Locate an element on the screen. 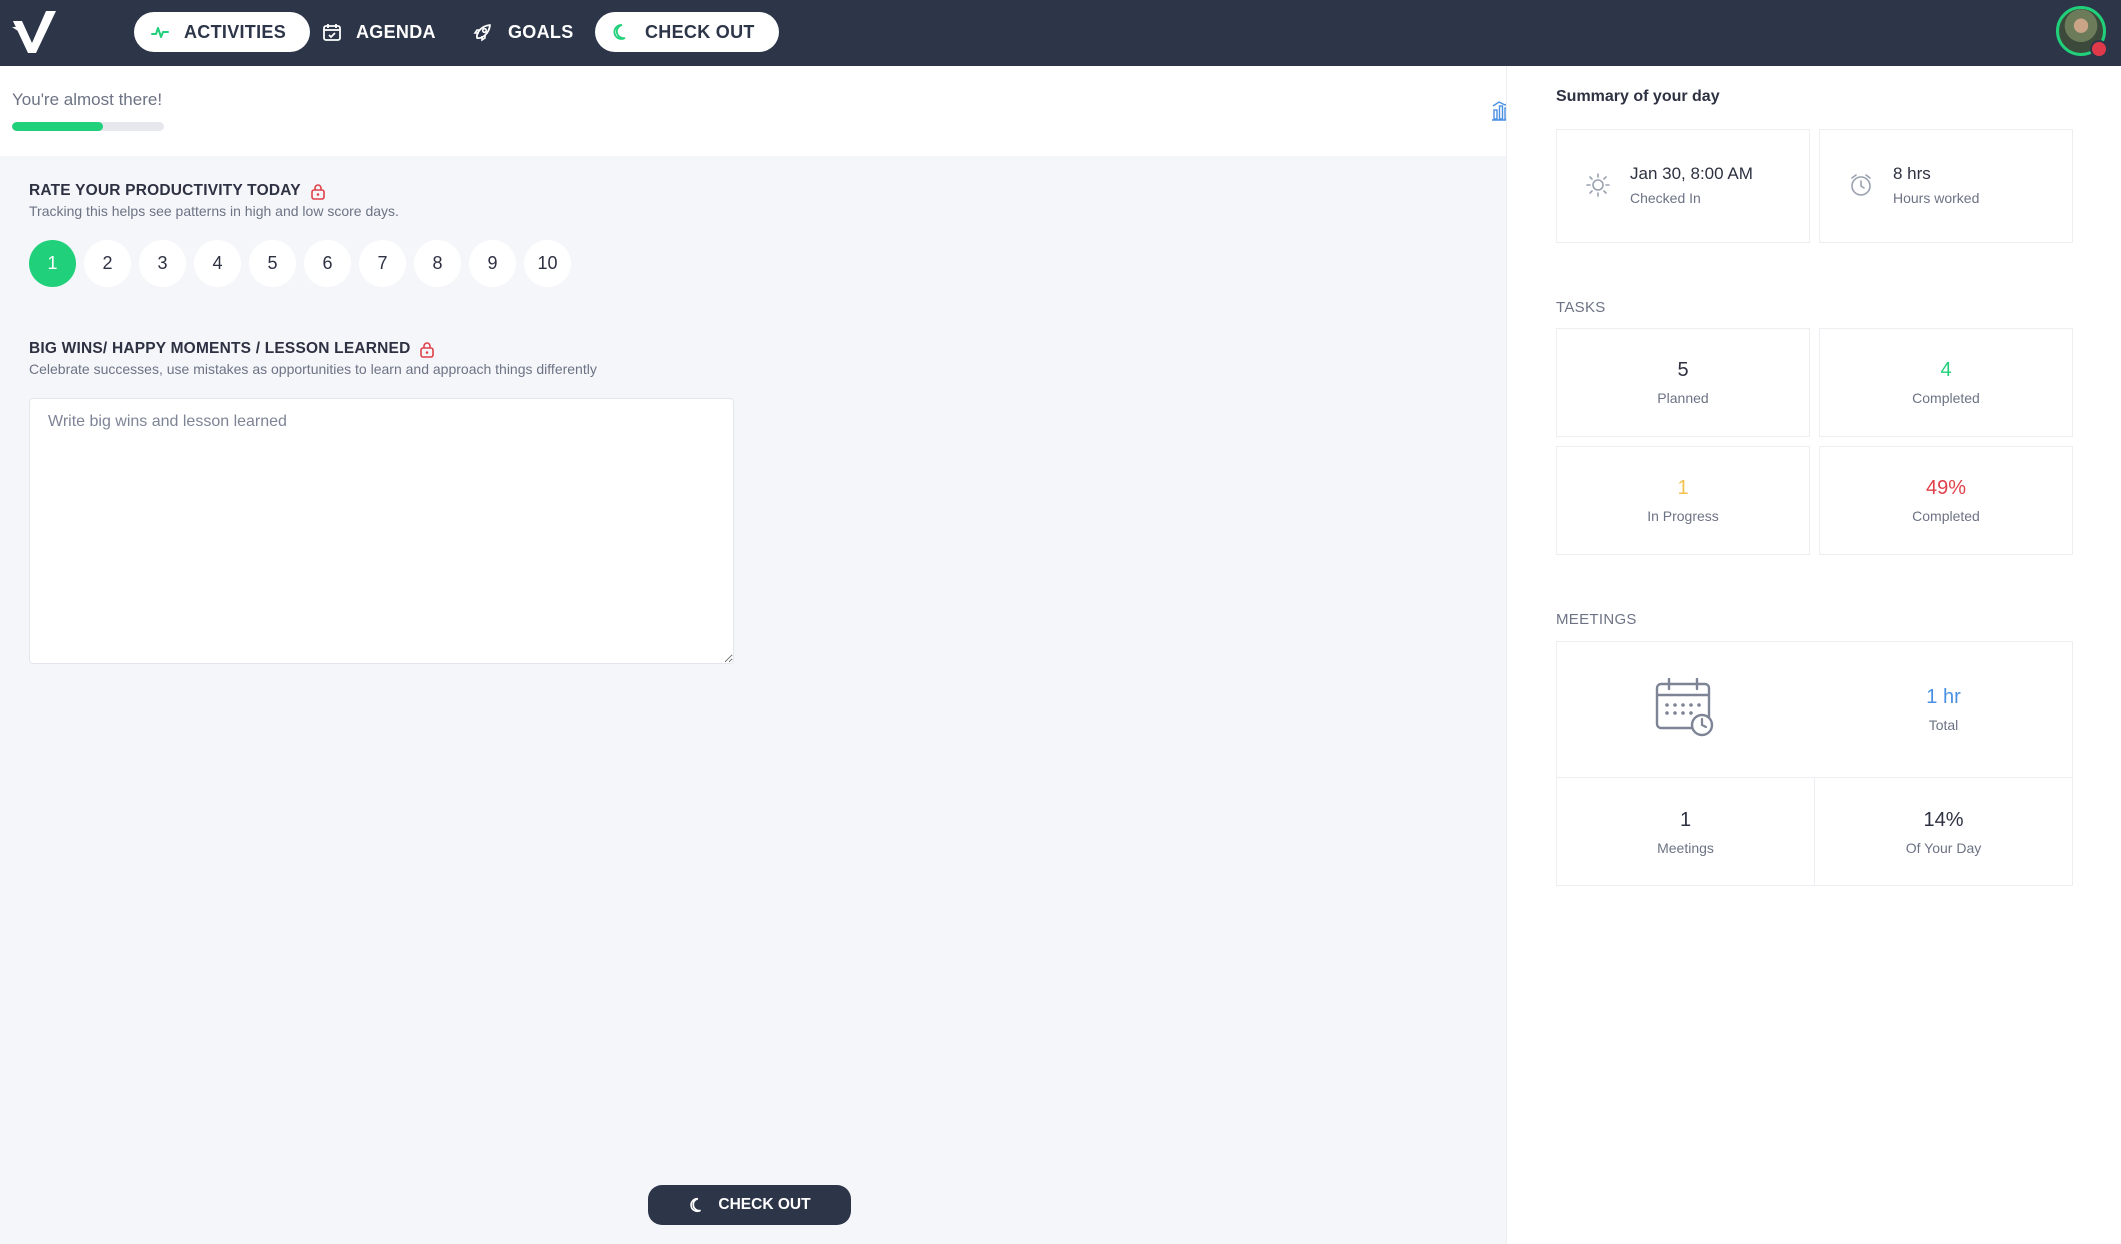 The image size is (2121, 1244). rating-option-4: 4 is located at coordinates (217, 263).